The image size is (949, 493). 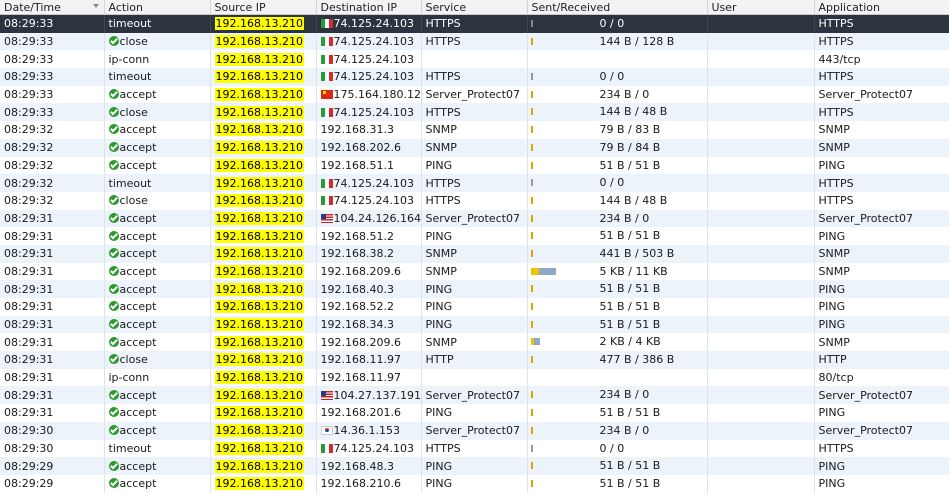 I want to click on destination-ip-label: 192.168.31.3, so click(x=357, y=130).